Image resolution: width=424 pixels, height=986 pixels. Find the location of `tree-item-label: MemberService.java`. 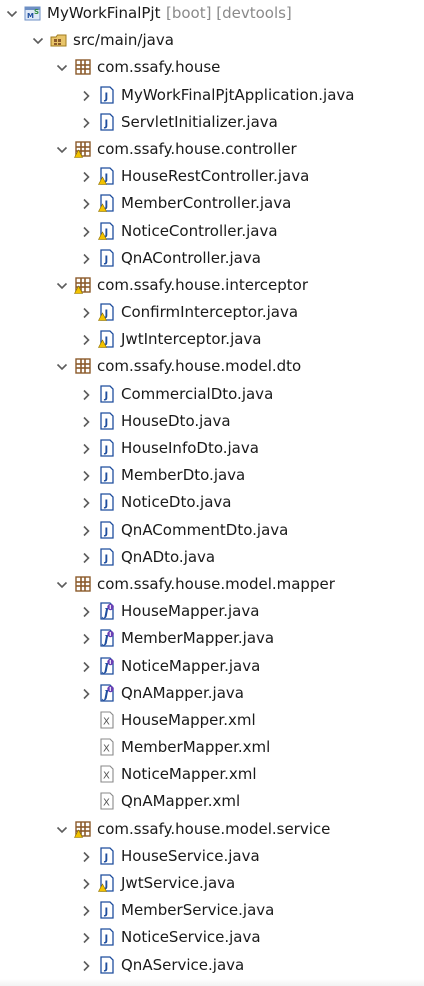

tree-item-label: MemberService.java is located at coordinates (198, 910).